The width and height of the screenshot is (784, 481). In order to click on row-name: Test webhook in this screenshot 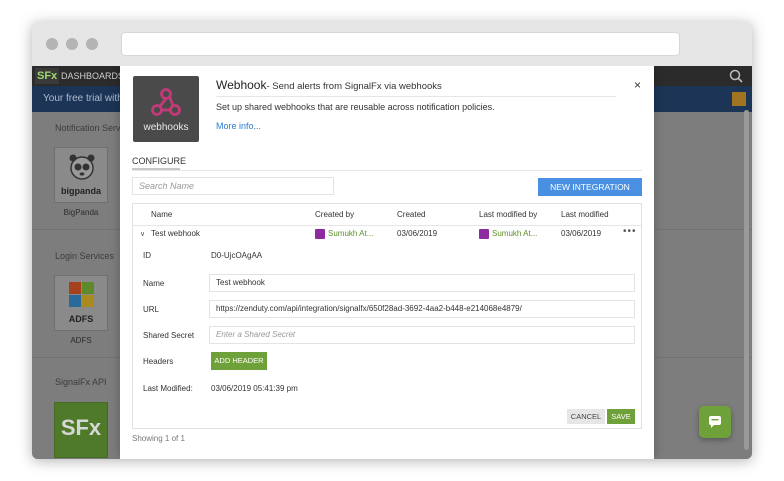, I will do `click(175, 233)`.